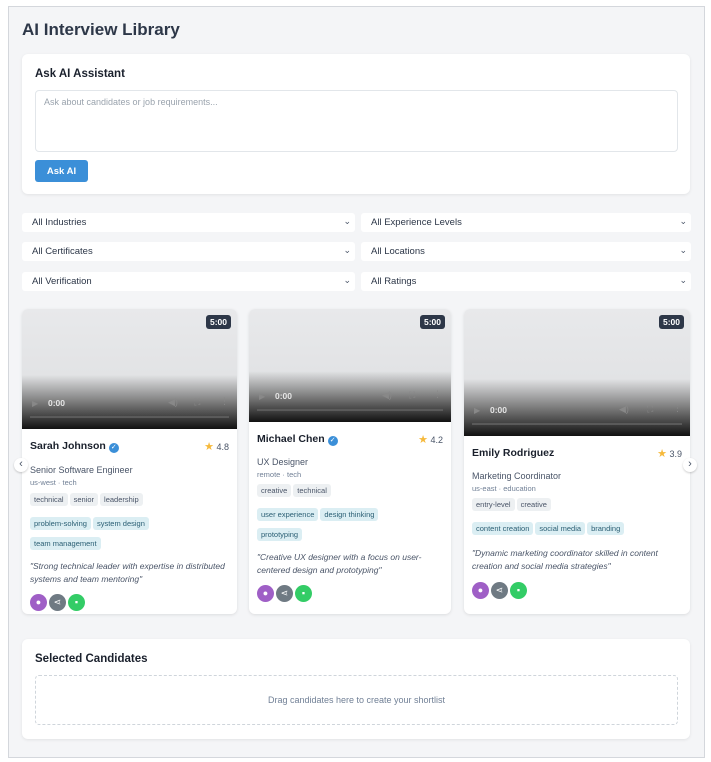  I want to click on rating-filter-select: All Ratings ⌄, so click(526, 281).